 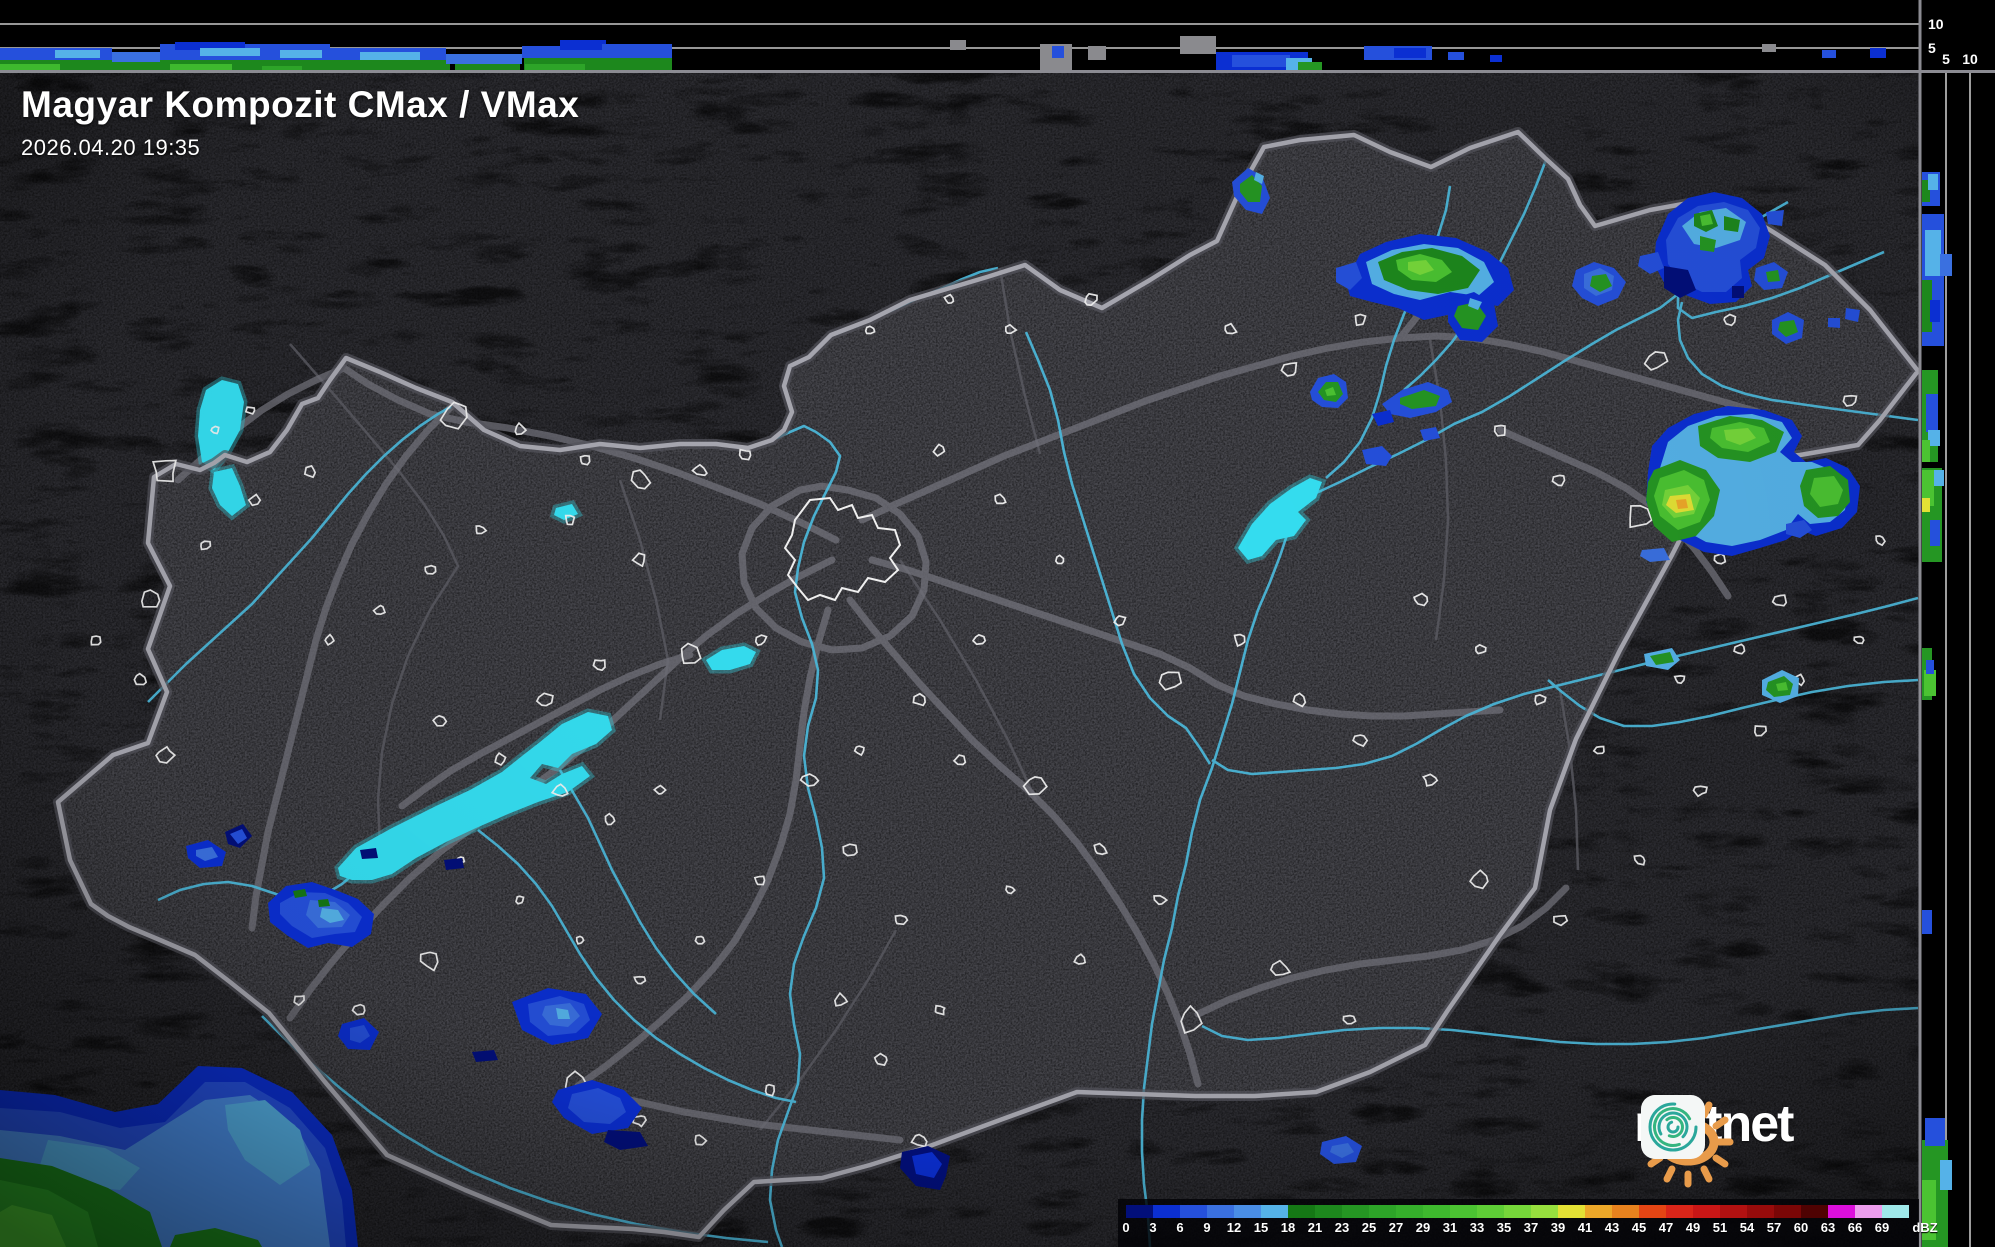 I want to click on strip-corner-box, so click(x=1958, y=35).